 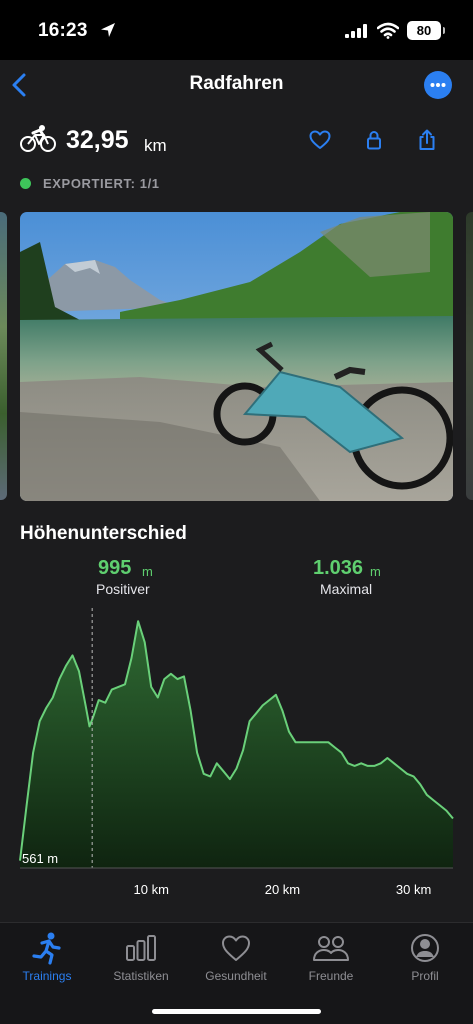 What do you see at coordinates (103, 533) in the screenshot?
I see `elevation-title: Höhenunterschied` at bounding box center [103, 533].